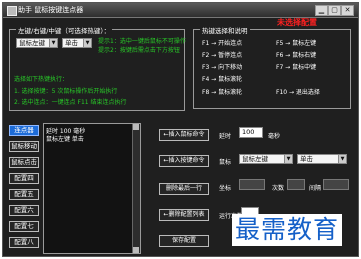 Image resolution: width=361 pixels, height=259 pixels. I want to click on preset-button-6: 配置六, so click(24, 210).